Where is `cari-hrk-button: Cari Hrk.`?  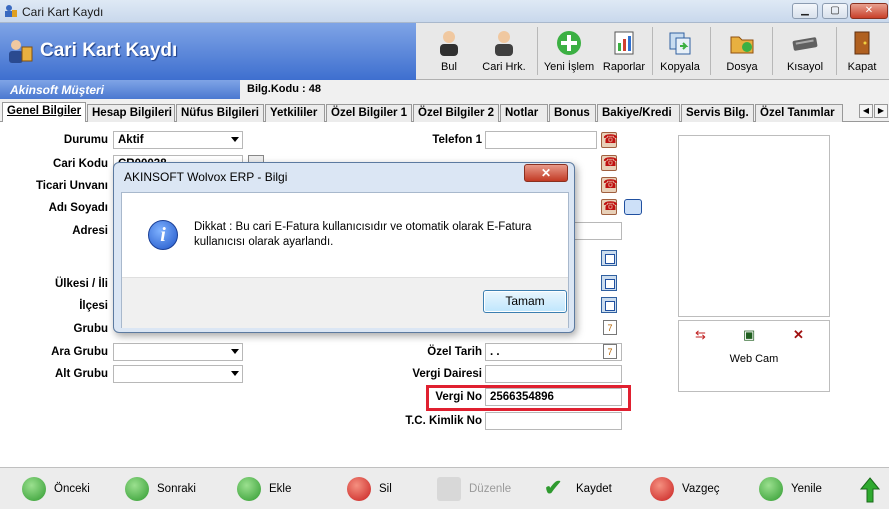 cari-hrk-button: Cari Hrk. is located at coordinates (504, 52).